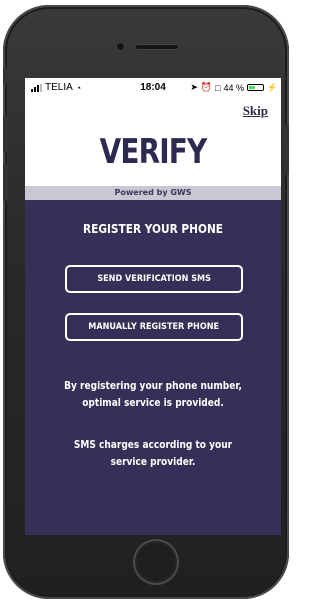 This screenshot has width=320, height=604. What do you see at coordinates (157, 47) in the screenshot?
I see `earpiece-speaker` at bounding box center [157, 47].